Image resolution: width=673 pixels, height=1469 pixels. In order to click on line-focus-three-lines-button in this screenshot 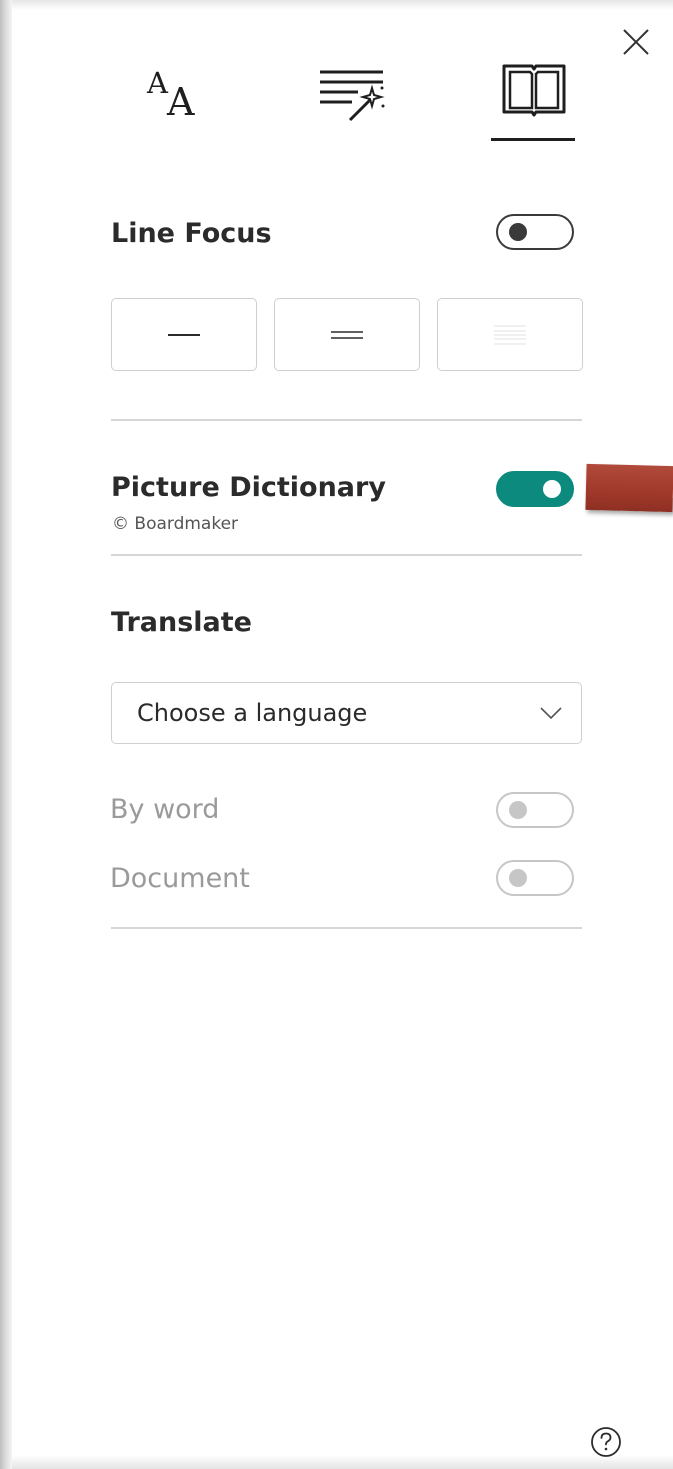, I will do `click(347, 334)`.